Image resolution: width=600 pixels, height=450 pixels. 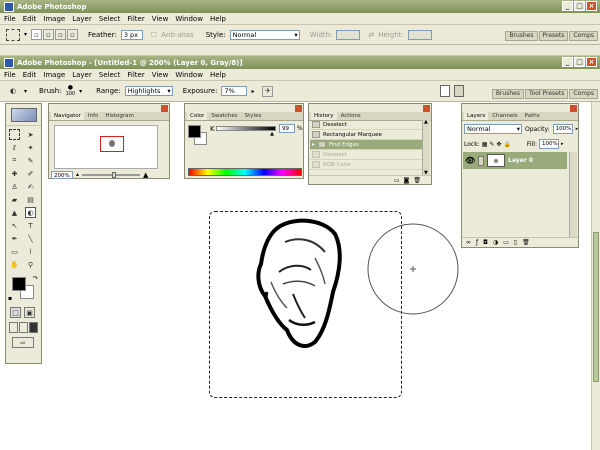 I want to click on burn-tool-icon: ◐, so click(x=30, y=212).